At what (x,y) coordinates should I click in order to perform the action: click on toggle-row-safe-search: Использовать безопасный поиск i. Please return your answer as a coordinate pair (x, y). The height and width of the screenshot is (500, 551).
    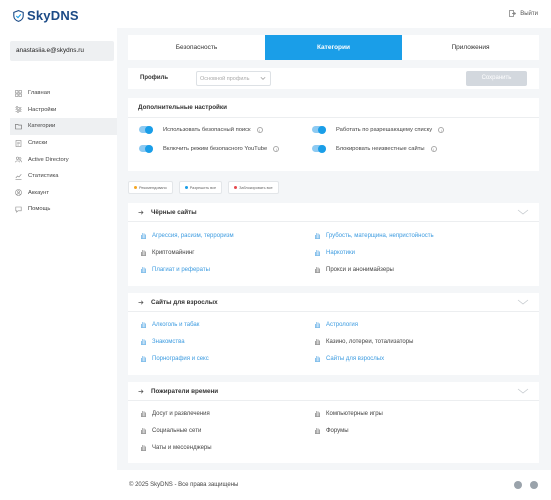
    Looking at the image, I should click on (201, 129).